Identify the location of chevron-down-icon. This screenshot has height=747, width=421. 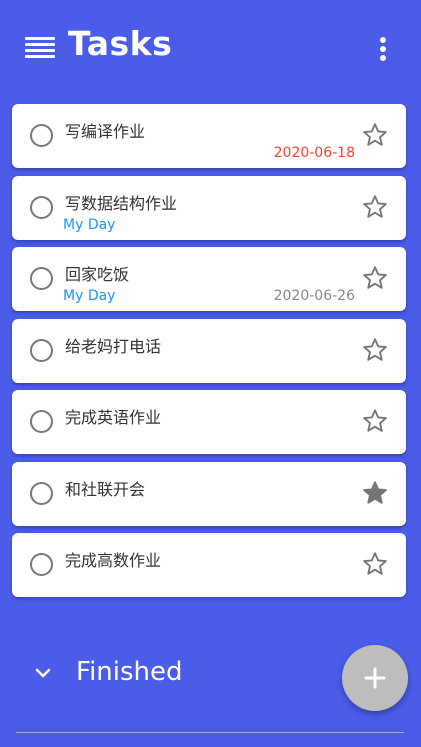
(43, 673).